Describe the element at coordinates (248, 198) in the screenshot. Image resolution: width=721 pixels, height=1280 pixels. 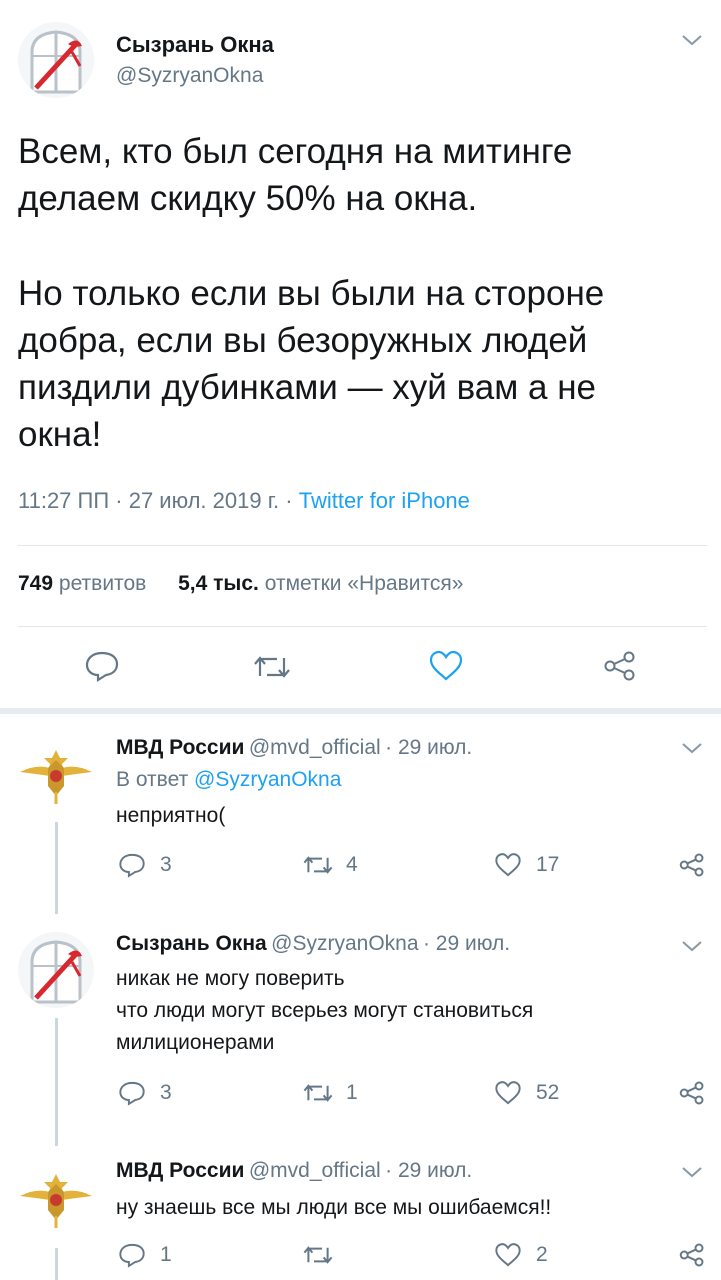
I see `tweet-text-line: делаем скидку 50% на окна.` at that location.